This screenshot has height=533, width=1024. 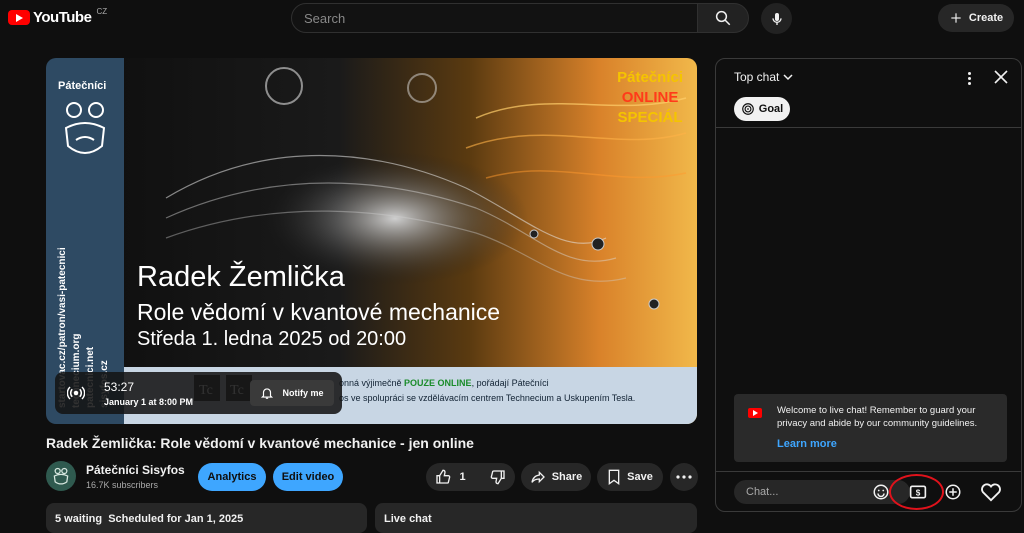 I want to click on like-count: 1, so click(x=462, y=477).